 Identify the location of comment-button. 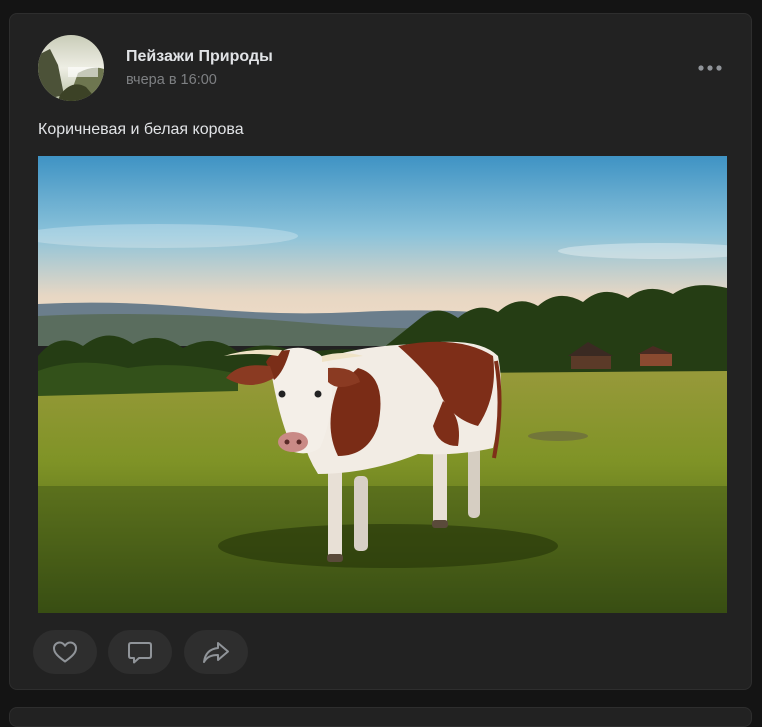
(140, 652).